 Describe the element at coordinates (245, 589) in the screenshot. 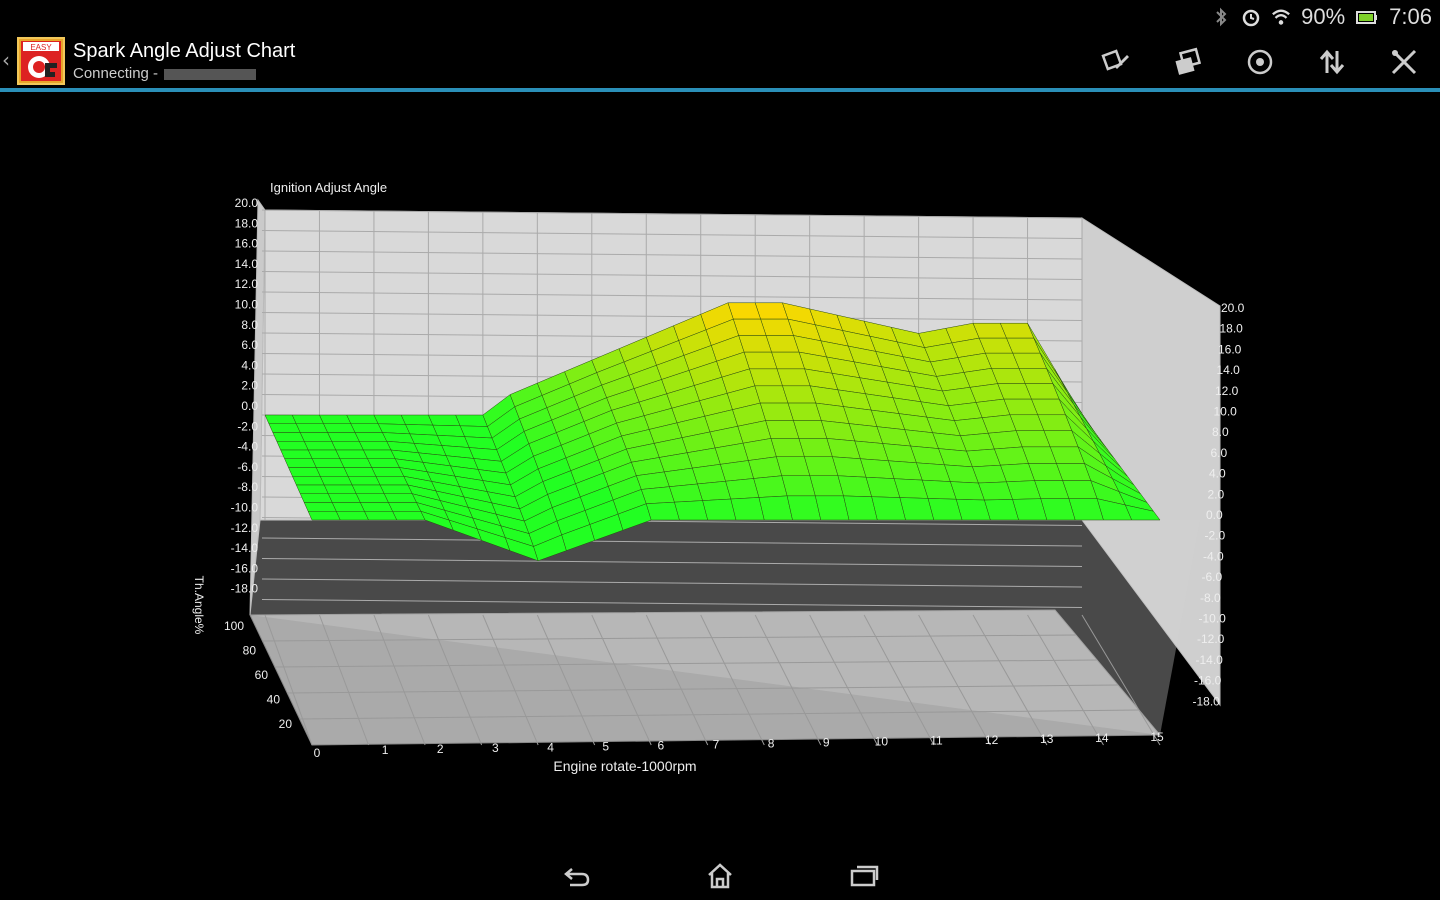

I see `z-tick-label-left: -18.0` at that location.